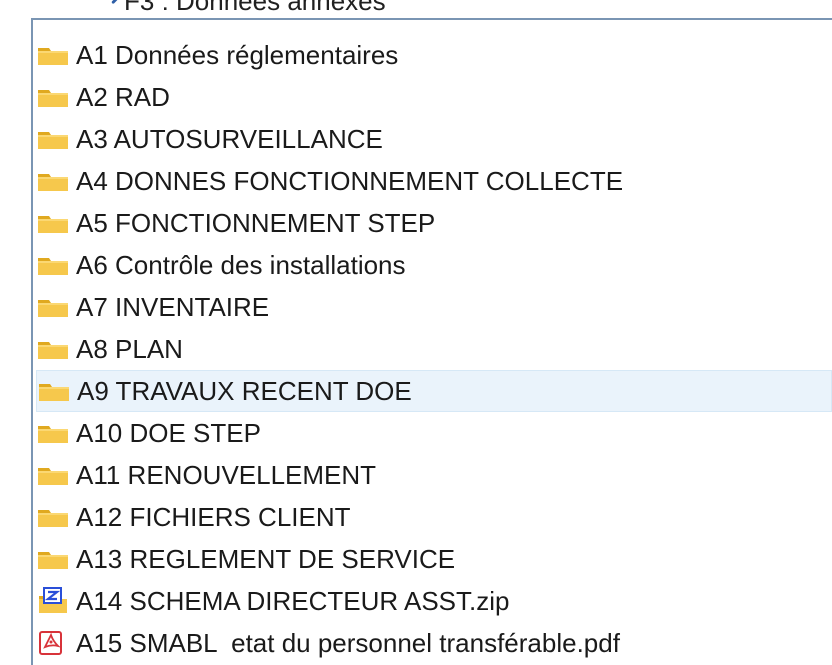 This screenshot has width=832, height=665. Describe the element at coordinates (434, 391) in the screenshot. I see `file-list-item: A9 TRAVAUX RECENT DOE` at that location.